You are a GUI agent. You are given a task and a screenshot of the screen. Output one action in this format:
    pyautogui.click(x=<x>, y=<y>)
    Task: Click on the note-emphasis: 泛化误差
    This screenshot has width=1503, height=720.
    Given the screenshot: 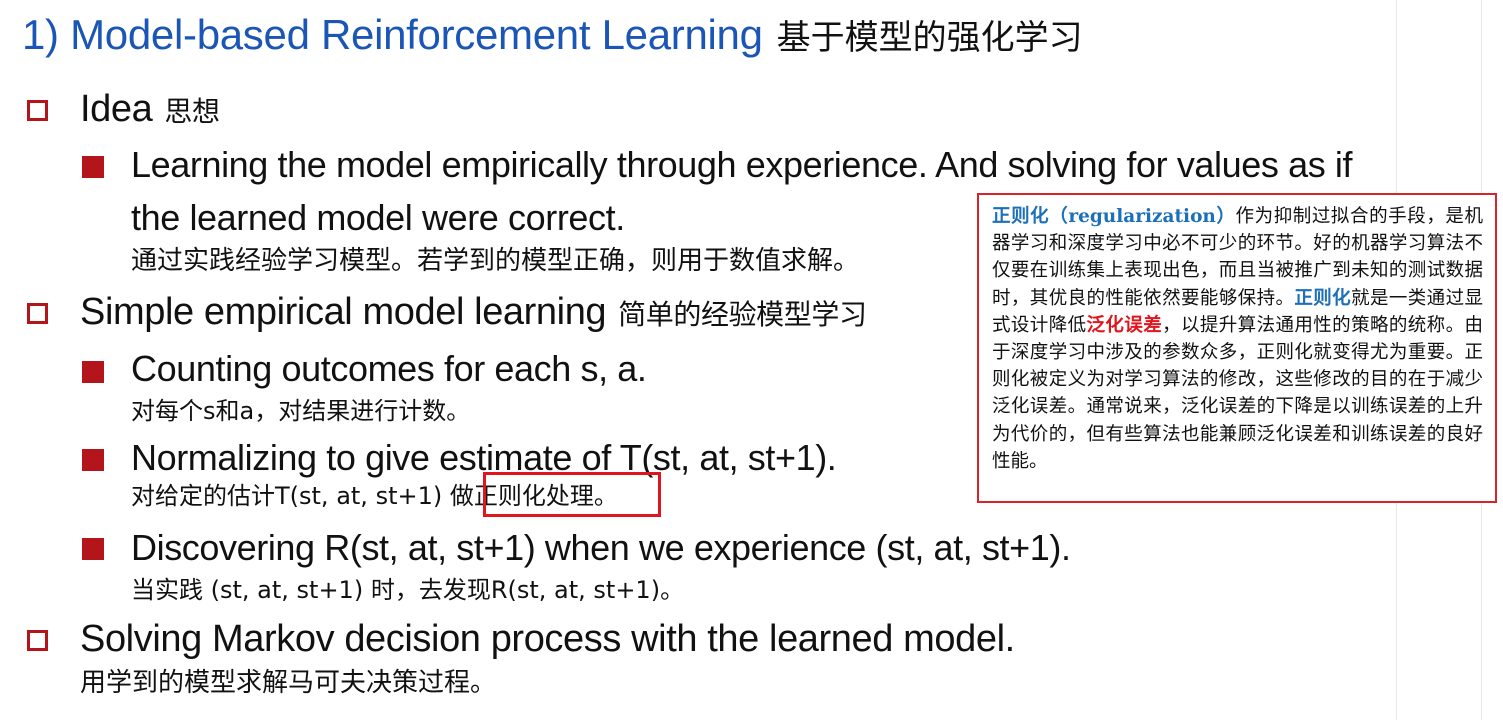 What is the action you would take?
    pyautogui.click(x=1124, y=325)
    